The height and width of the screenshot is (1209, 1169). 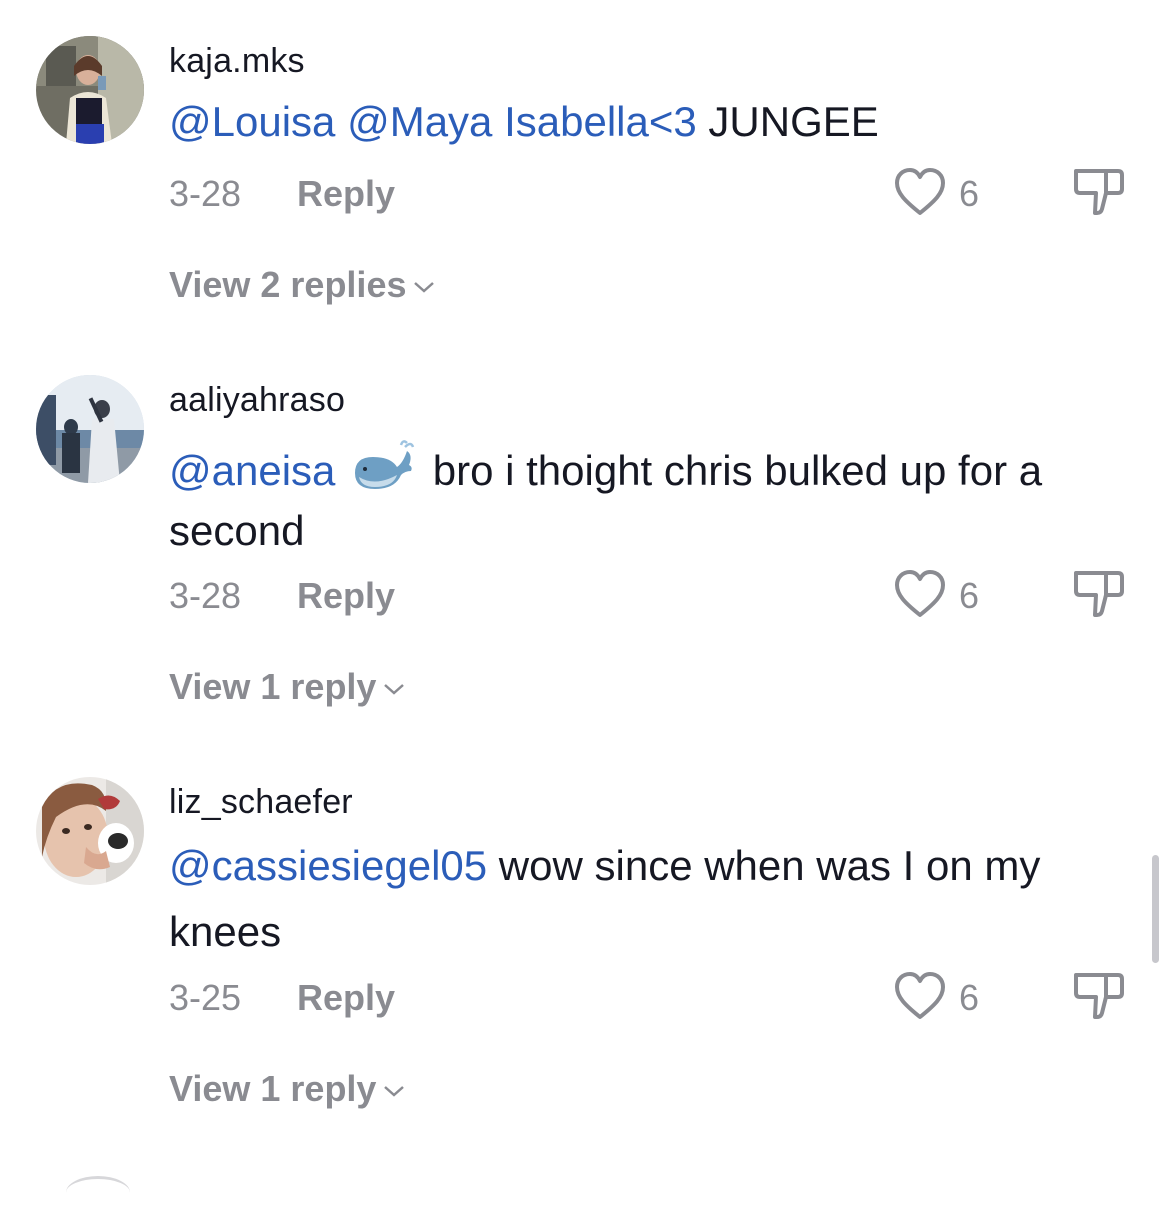 What do you see at coordinates (205, 997) in the screenshot?
I see `comment-date: 3-25` at bounding box center [205, 997].